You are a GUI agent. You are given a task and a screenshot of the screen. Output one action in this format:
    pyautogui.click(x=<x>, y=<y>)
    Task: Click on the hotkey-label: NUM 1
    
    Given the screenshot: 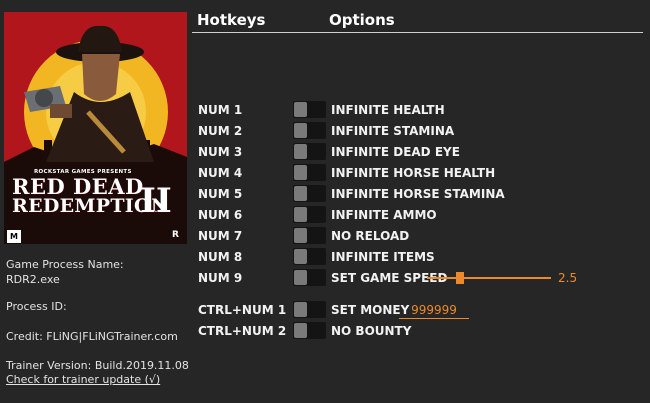 What is the action you would take?
    pyautogui.click(x=220, y=110)
    